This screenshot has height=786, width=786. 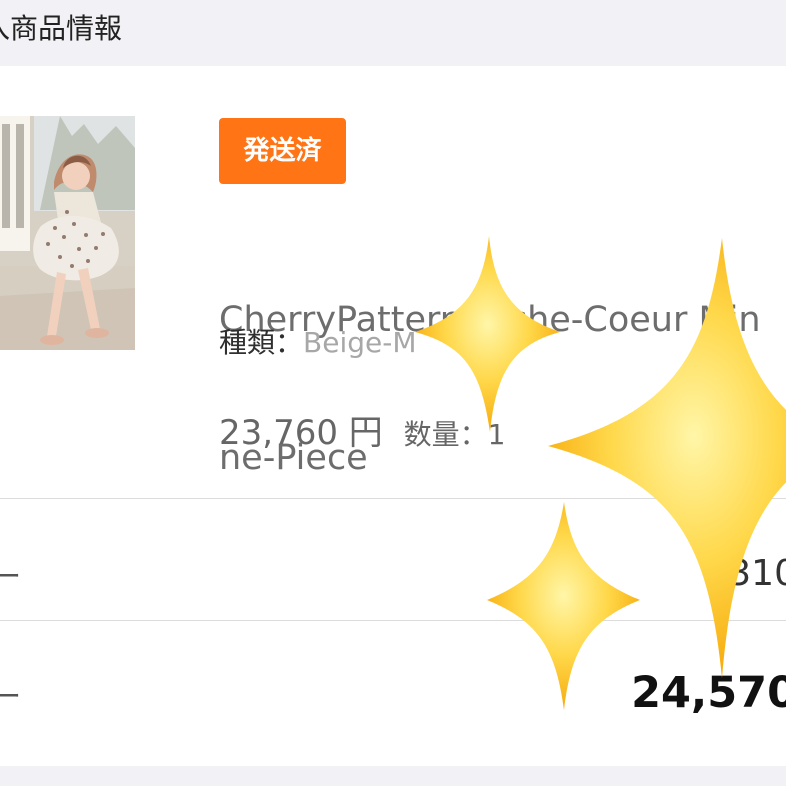 I want to click on summary-row-value: 310, so click(x=757, y=573).